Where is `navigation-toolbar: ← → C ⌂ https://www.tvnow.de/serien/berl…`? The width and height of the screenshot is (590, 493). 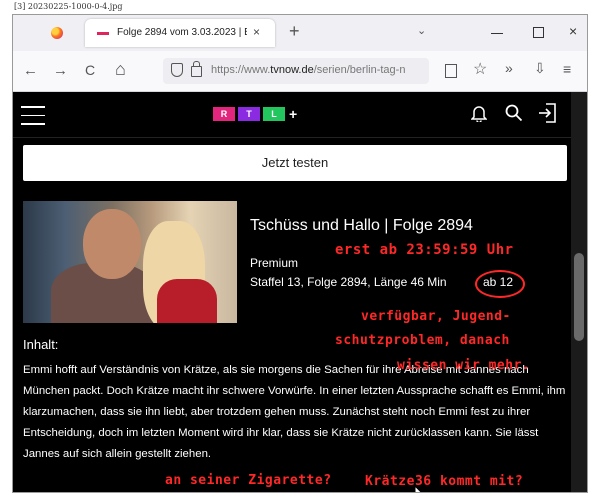 navigation-toolbar: ← → C ⌂ https://www.tvnow.de/serien/berl… is located at coordinates (300, 71).